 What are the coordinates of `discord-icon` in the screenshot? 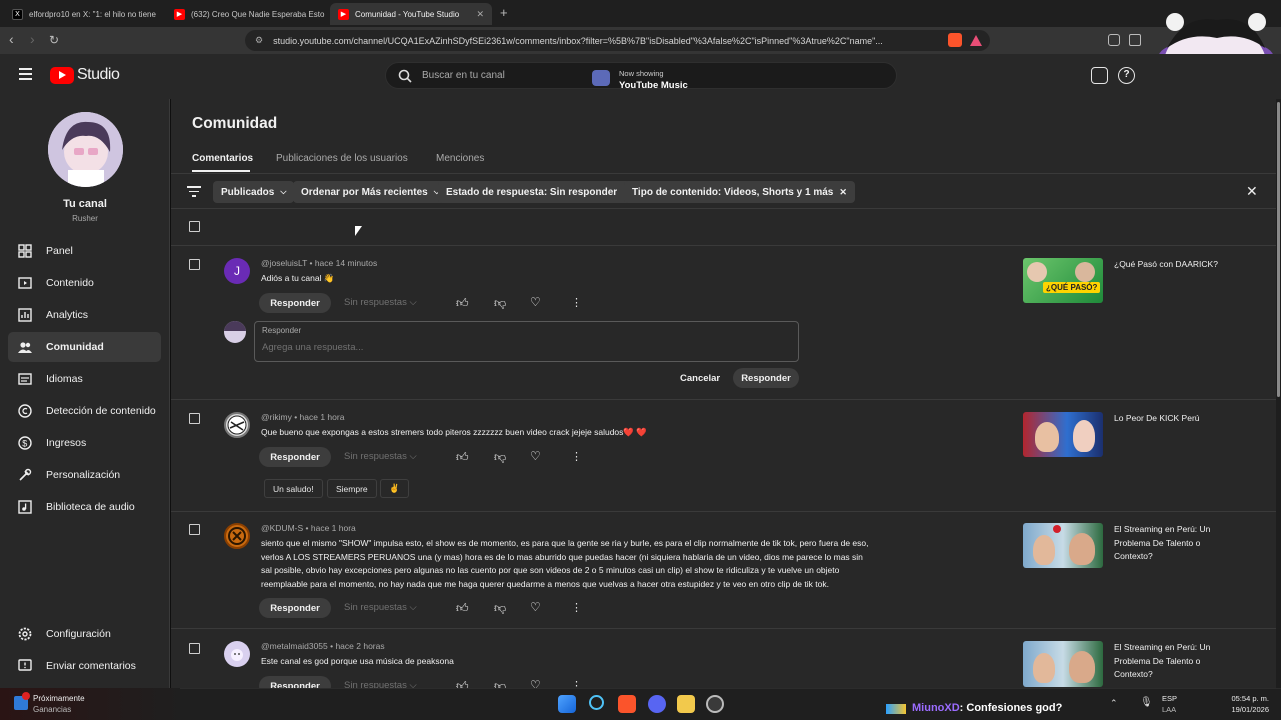 It's located at (657, 704).